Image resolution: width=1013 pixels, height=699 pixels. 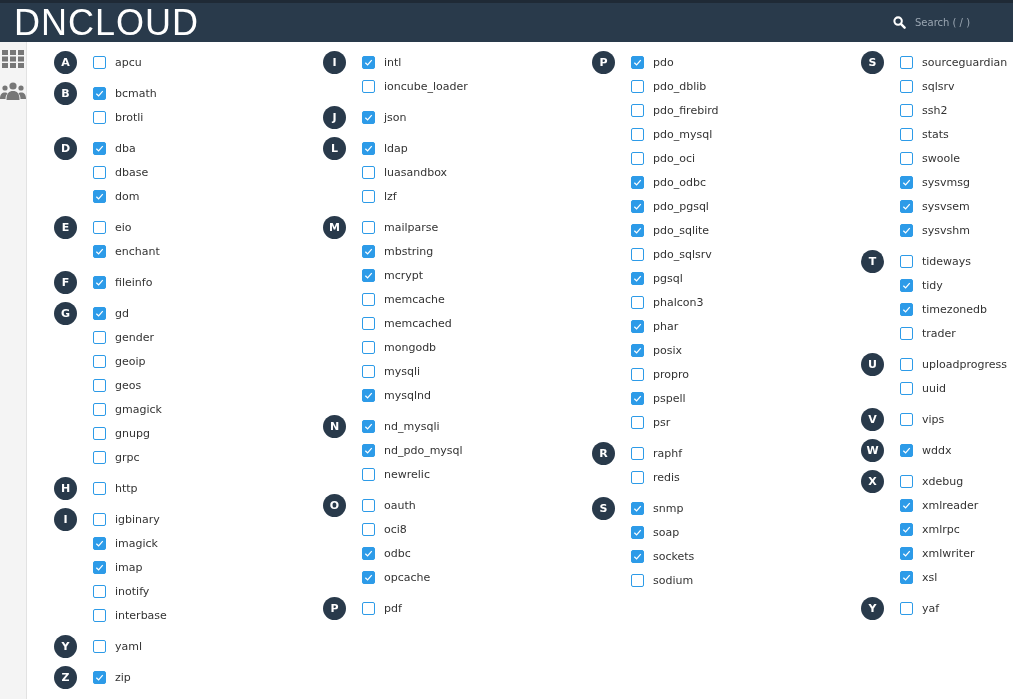 I want to click on extension-label: phar, so click(x=666, y=326).